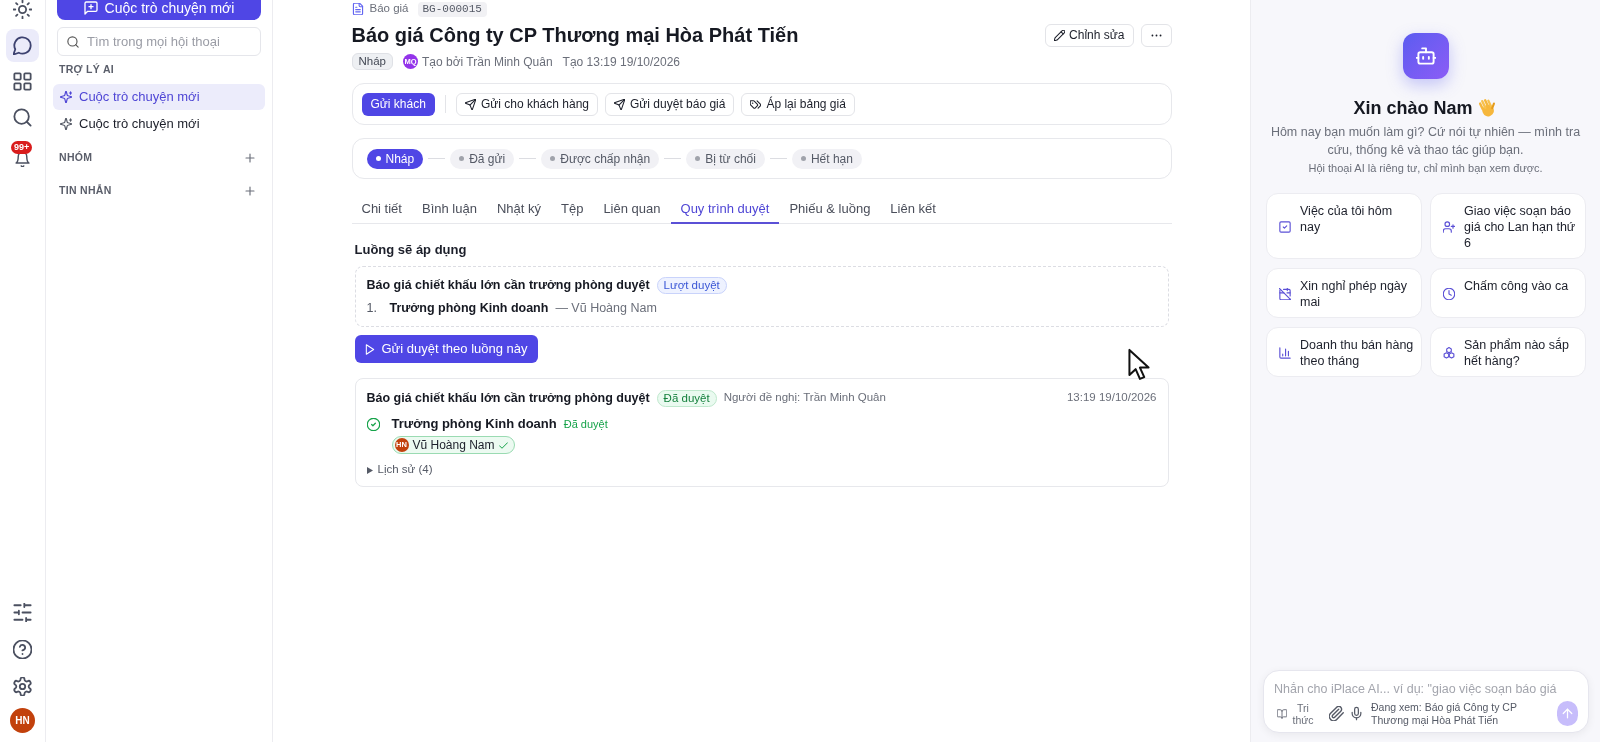  What do you see at coordinates (90, 8) in the screenshot?
I see `chat-plus-icon` at bounding box center [90, 8].